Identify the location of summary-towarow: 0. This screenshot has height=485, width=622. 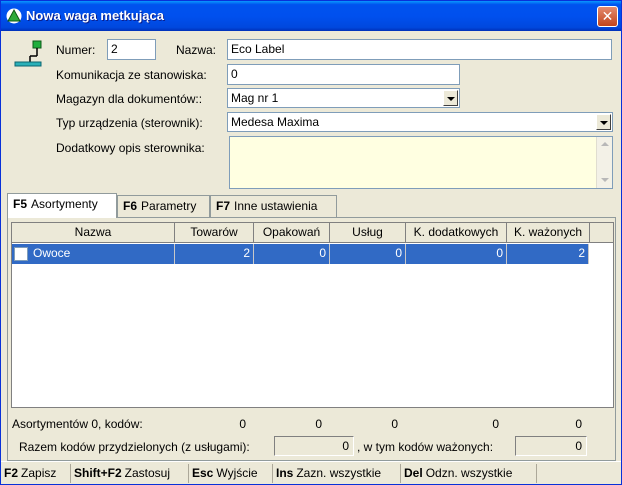
(242, 424).